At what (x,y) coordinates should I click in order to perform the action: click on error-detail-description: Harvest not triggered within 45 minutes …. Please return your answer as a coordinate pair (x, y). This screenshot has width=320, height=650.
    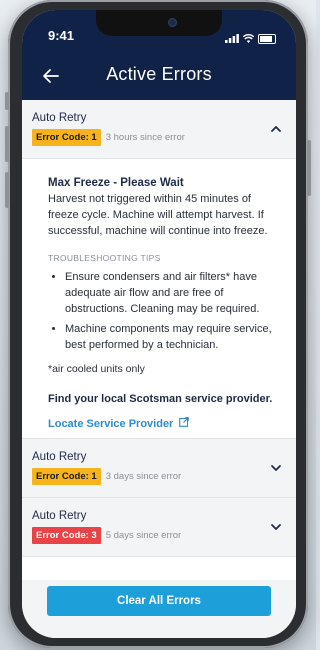
    Looking at the image, I should click on (158, 215).